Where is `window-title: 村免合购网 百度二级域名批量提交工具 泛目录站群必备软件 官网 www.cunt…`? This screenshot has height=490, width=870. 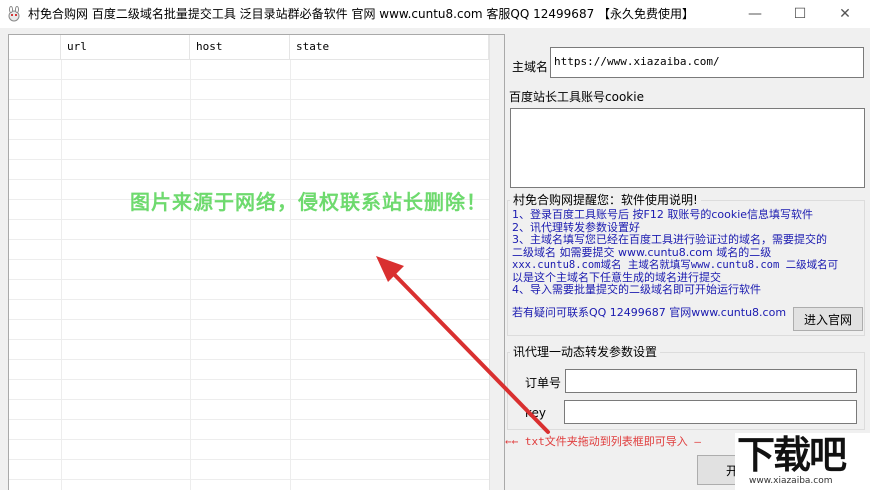 window-title: 村免合购网 百度二级域名批量提交工具 泛目录站群必备软件 官网 www.cunt… is located at coordinates (361, 14).